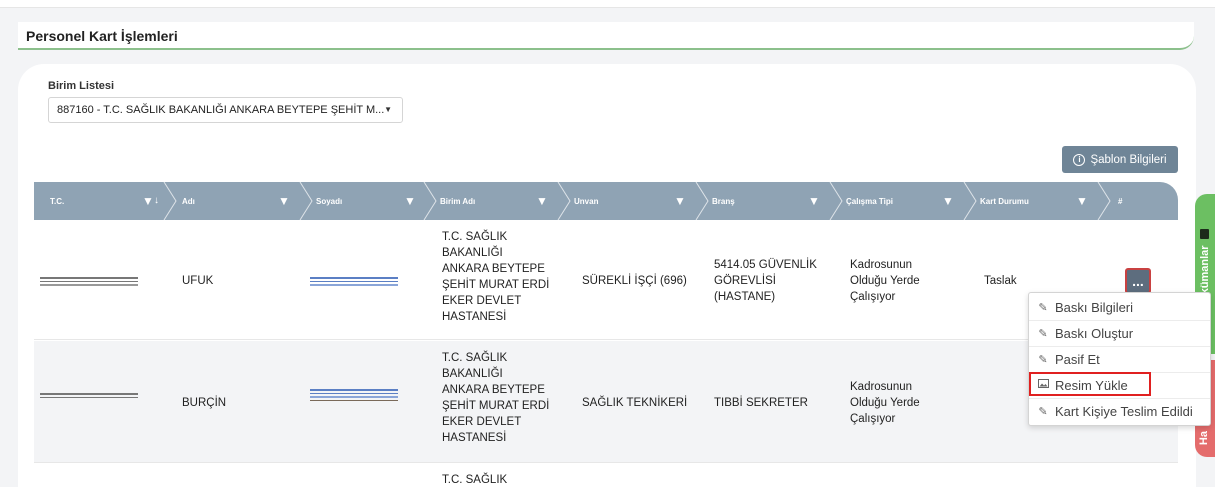 Image resolution: width=1215 pixels, height=487 pixels. What do you see at coordinates (1128, 159) in the screenshot?
I see `template-info-label: Şablon Bilgileri` at bounding box center [1128, 159].